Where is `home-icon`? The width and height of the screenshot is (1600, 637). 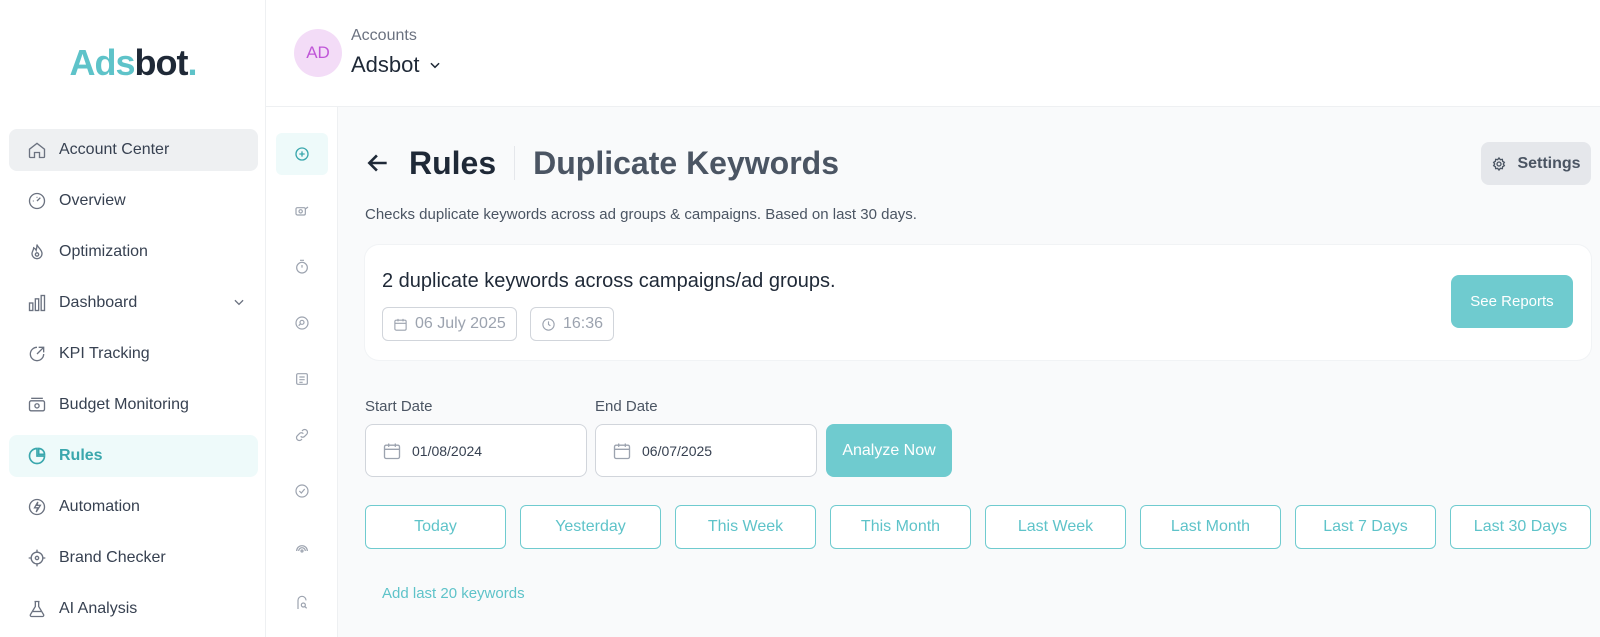 home-icon is located at coordinates (37, 150).